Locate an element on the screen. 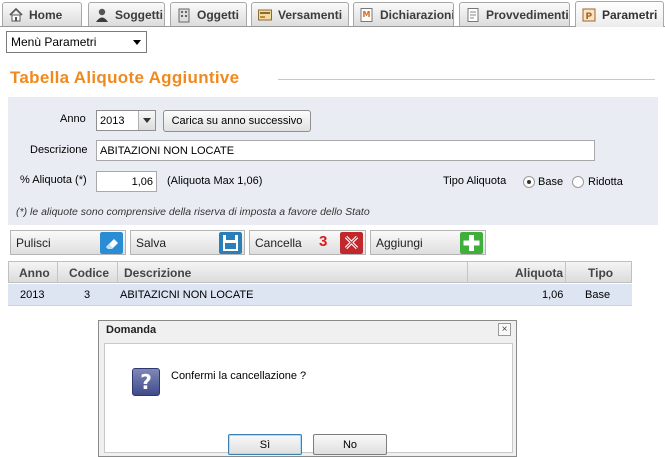 The width and height of the screenshot is (665, 457). tab-parametri-label: Parametri is located at coordinates (630, 14).